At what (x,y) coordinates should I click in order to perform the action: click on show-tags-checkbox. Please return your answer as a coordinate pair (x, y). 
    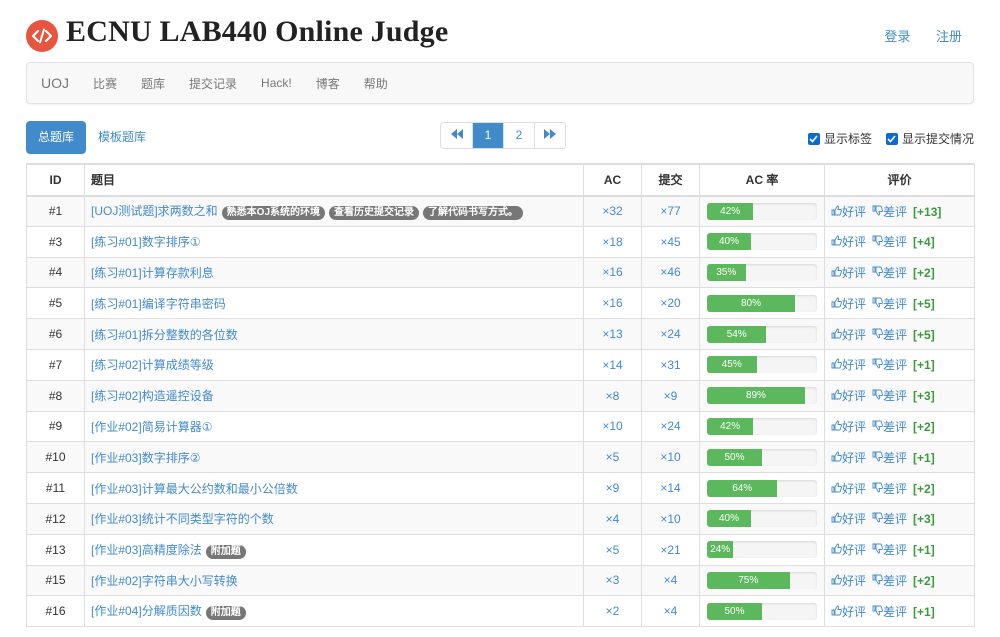
    Looking at the image, I should click on (813, 138).